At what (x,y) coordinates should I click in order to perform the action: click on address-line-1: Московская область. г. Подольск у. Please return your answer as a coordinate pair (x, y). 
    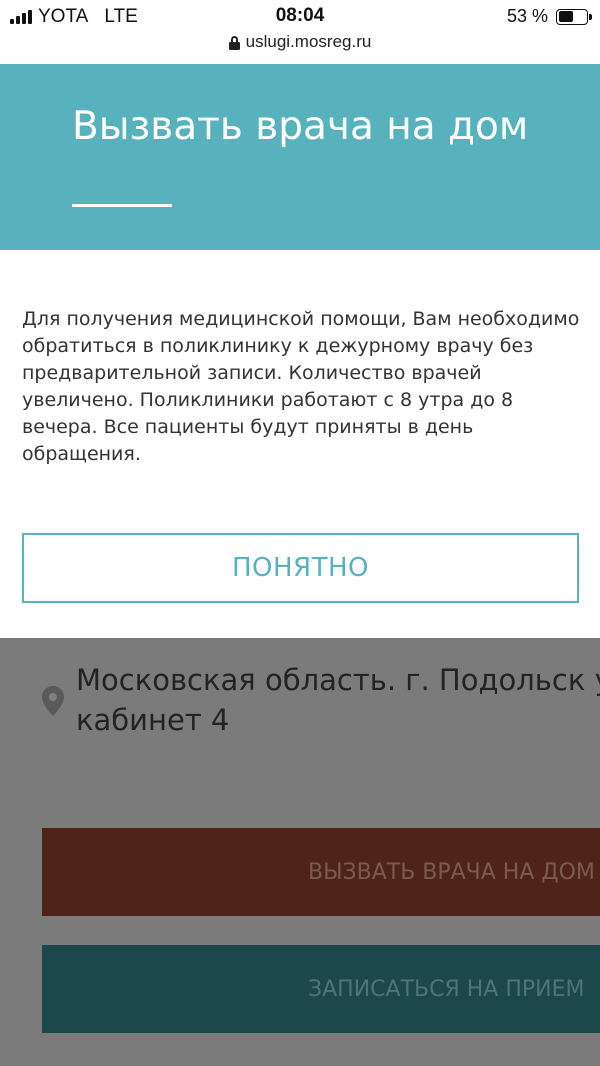
    Looking at the image, I should click on (338, 680).